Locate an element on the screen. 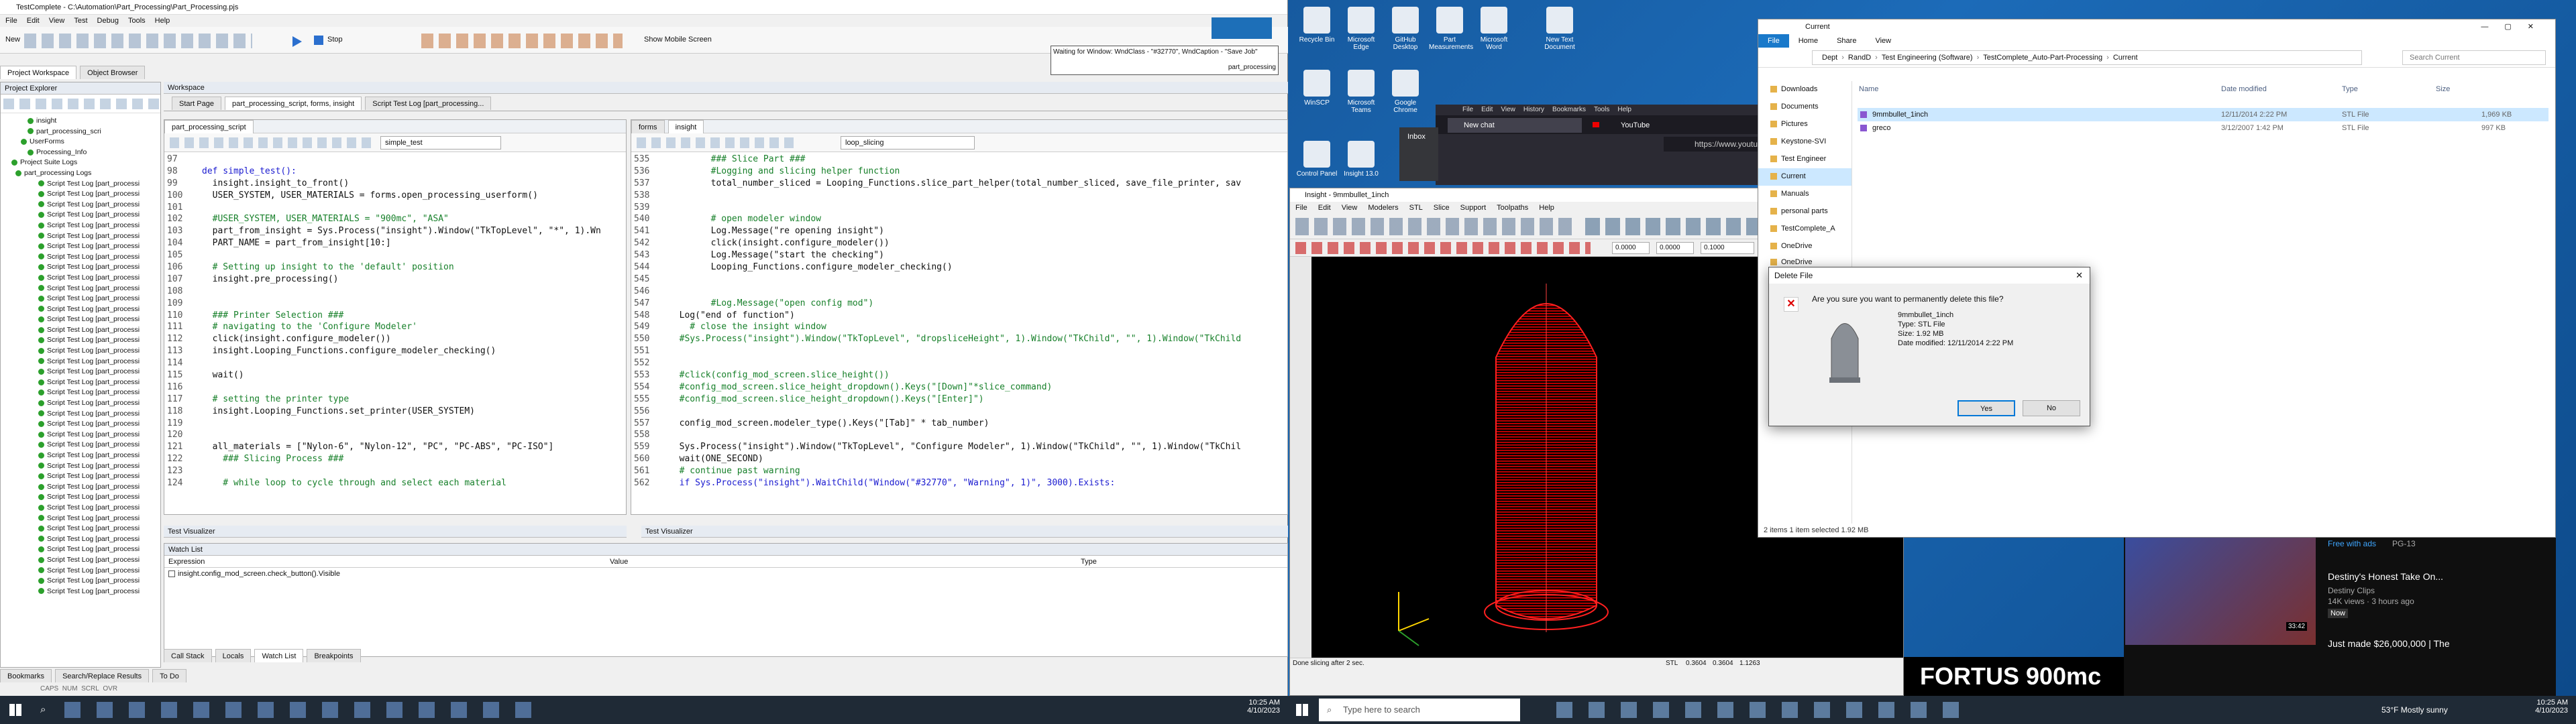 This screenshot has width=2576, height=724. routine-select-2: loop_slicing is located at coordinates (908, 142).